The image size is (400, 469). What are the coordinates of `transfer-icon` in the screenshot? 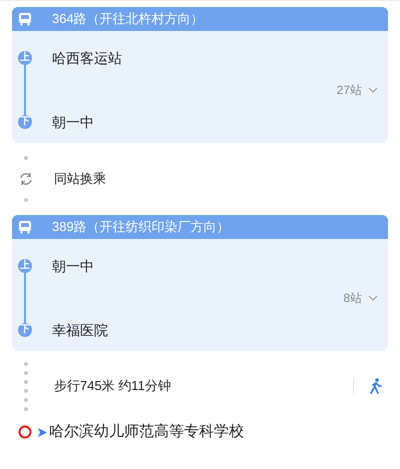 It's located at (26, 179).